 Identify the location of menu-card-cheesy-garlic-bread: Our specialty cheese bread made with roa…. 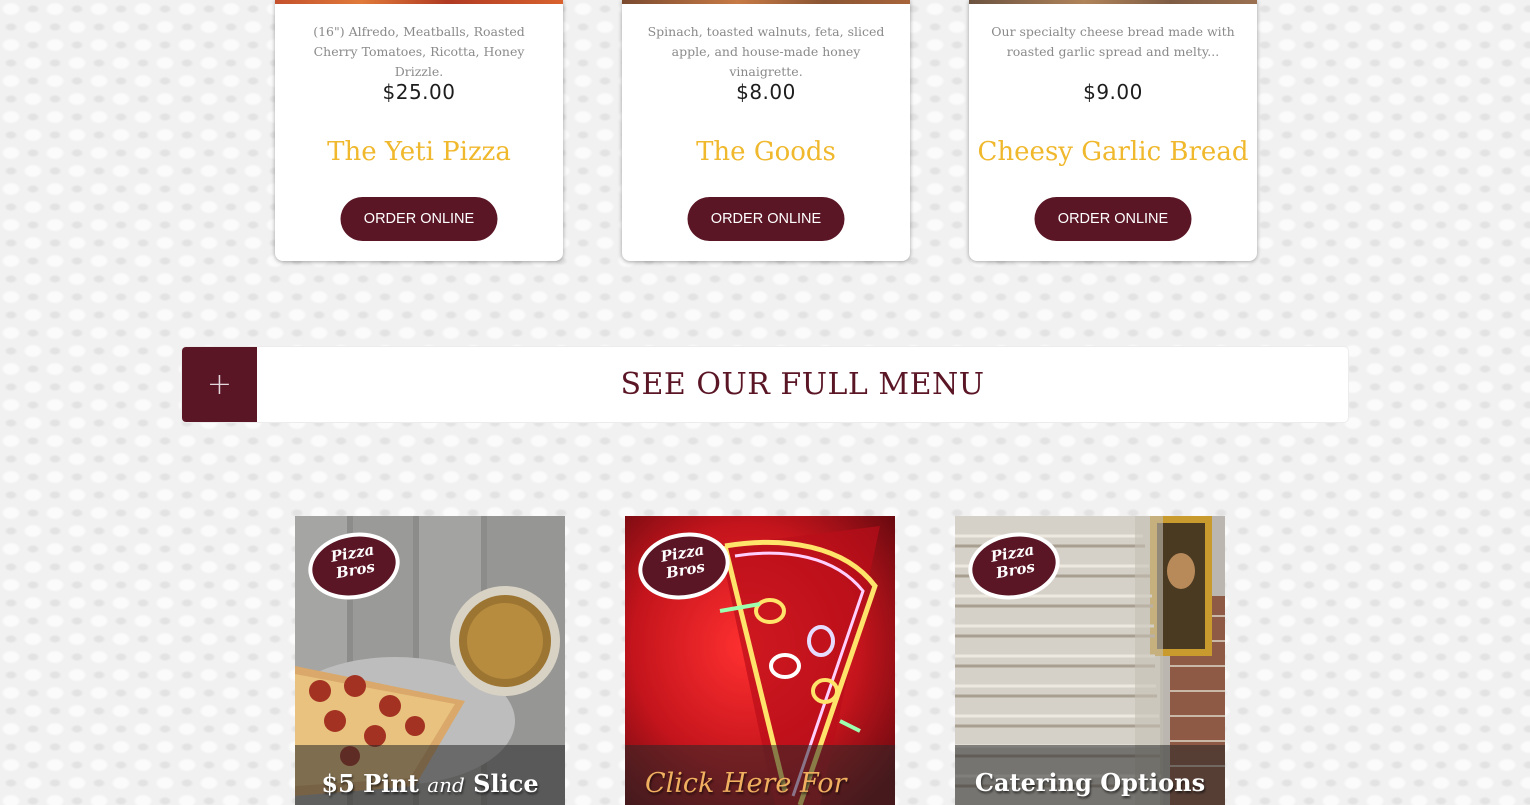
(1113, 130).